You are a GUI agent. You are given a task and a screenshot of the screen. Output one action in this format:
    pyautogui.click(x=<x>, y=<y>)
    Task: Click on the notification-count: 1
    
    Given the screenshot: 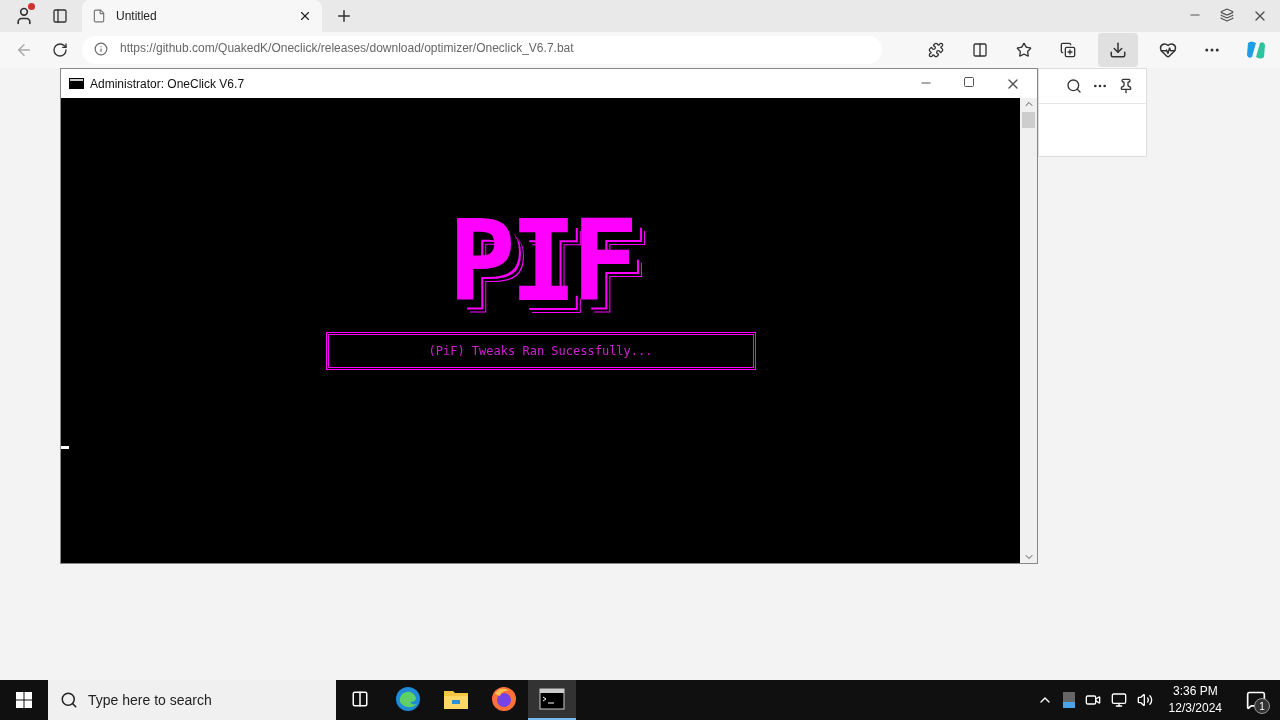 What is the action you would take?
    pyautogui.click(x=1262, y=706)
    